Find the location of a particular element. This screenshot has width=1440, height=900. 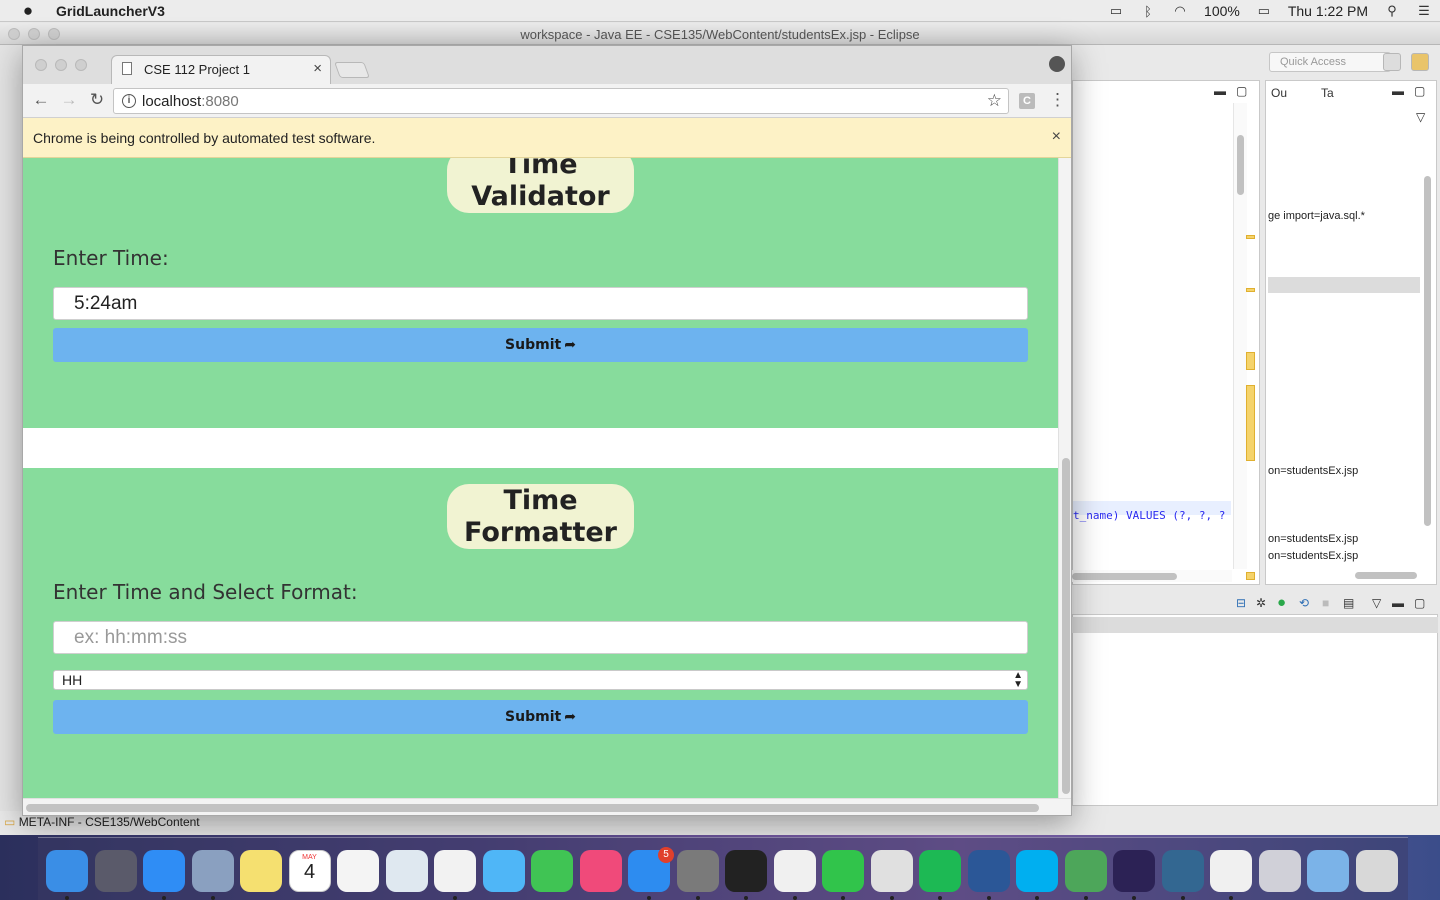

editor-maximize-icon: ▢ is located at coordinates (1241, 91).